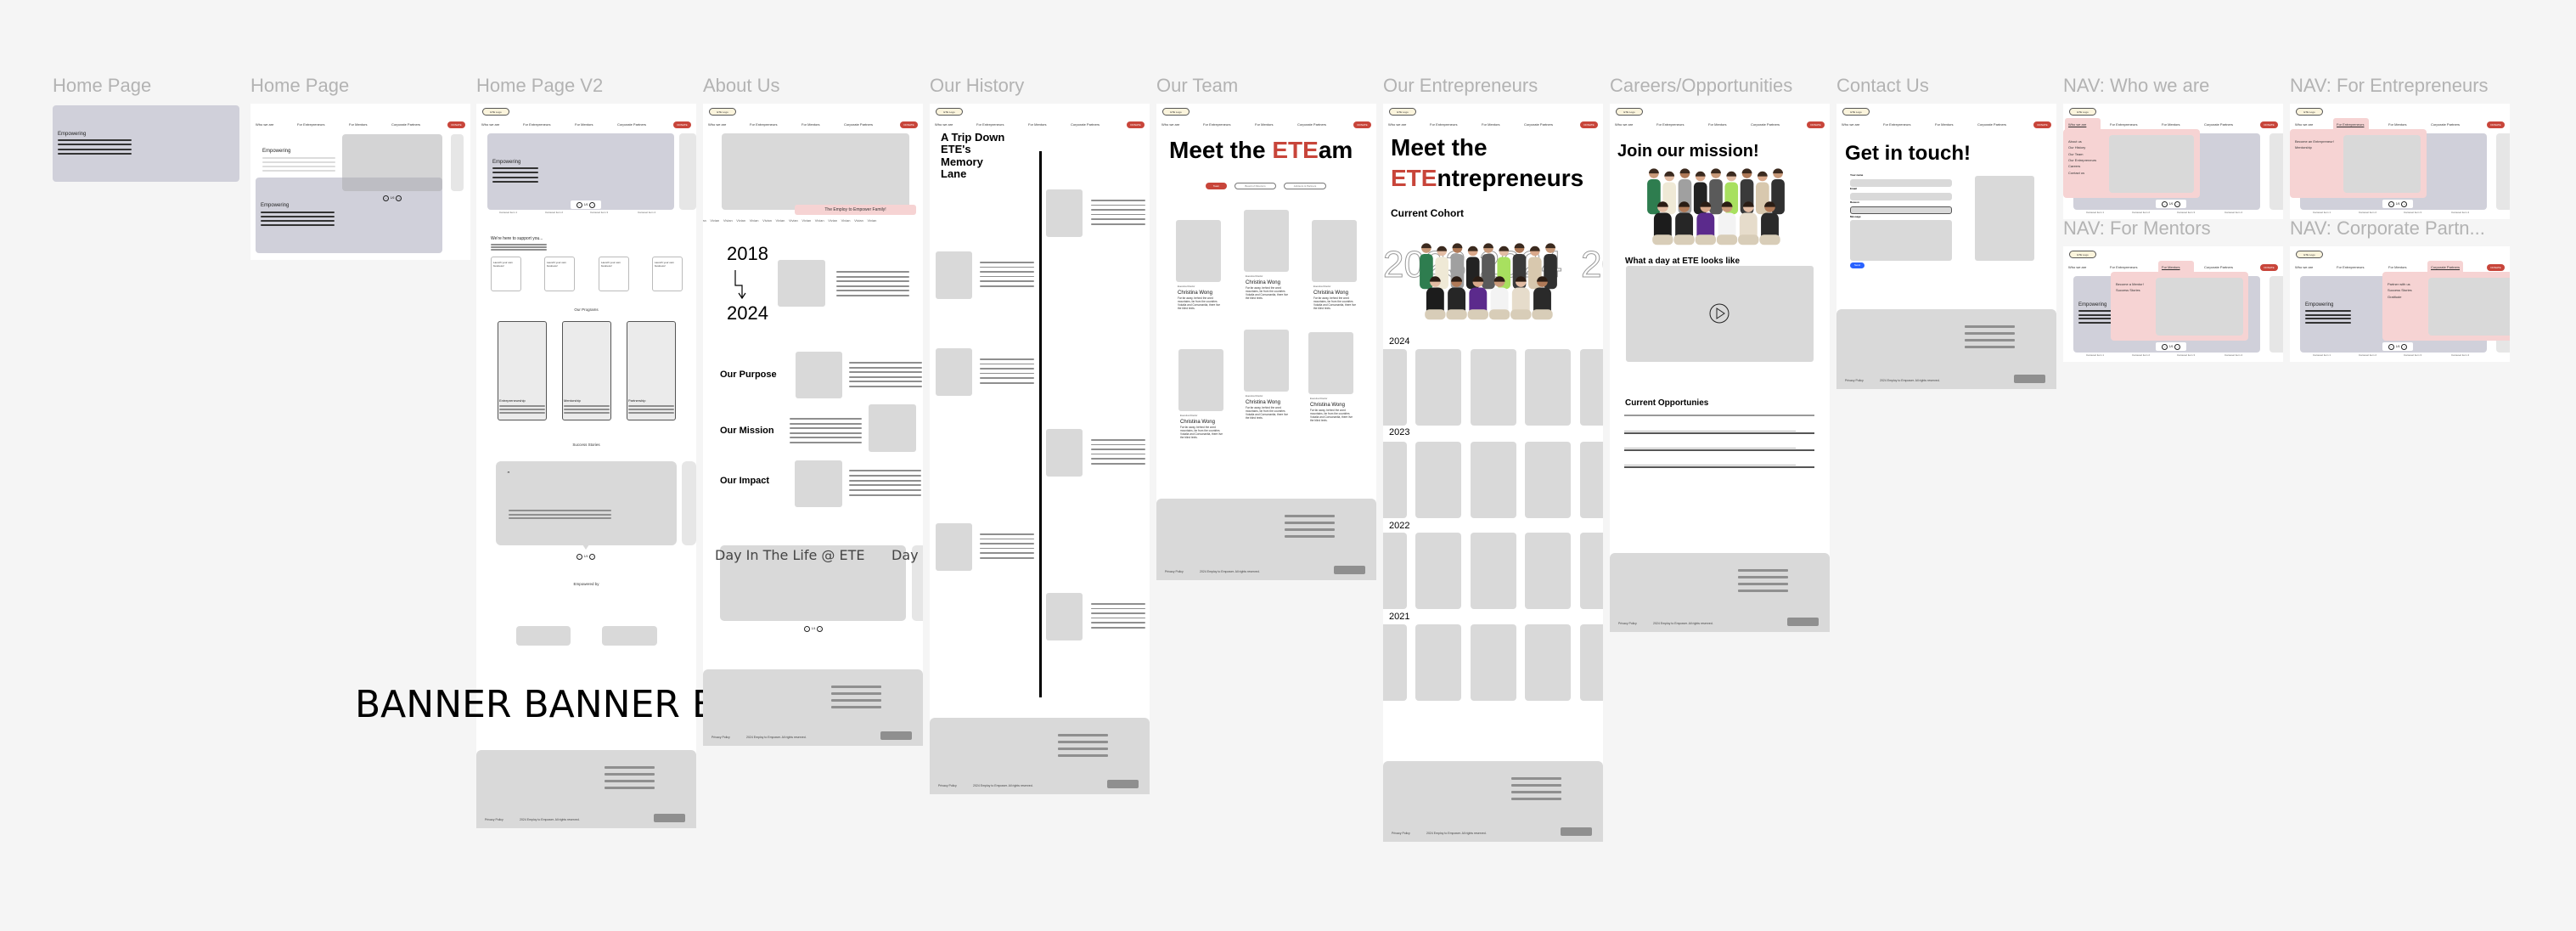 Image resolution: width=2576 pixels, height=931 pixels. Describe the element at coordinates (2076, 148) in the screenshot. I see `dropdown-item: Our History` at that location.